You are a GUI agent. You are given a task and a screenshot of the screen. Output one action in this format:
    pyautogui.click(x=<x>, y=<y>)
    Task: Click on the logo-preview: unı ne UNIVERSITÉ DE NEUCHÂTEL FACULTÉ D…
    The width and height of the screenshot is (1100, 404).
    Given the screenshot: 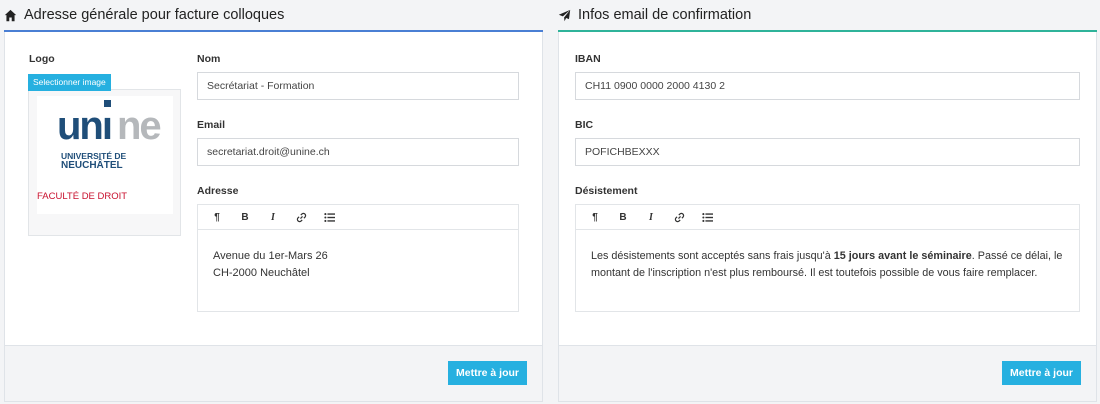 What is the action you would take?
    pyautogui.click(x=104, y=162)
    